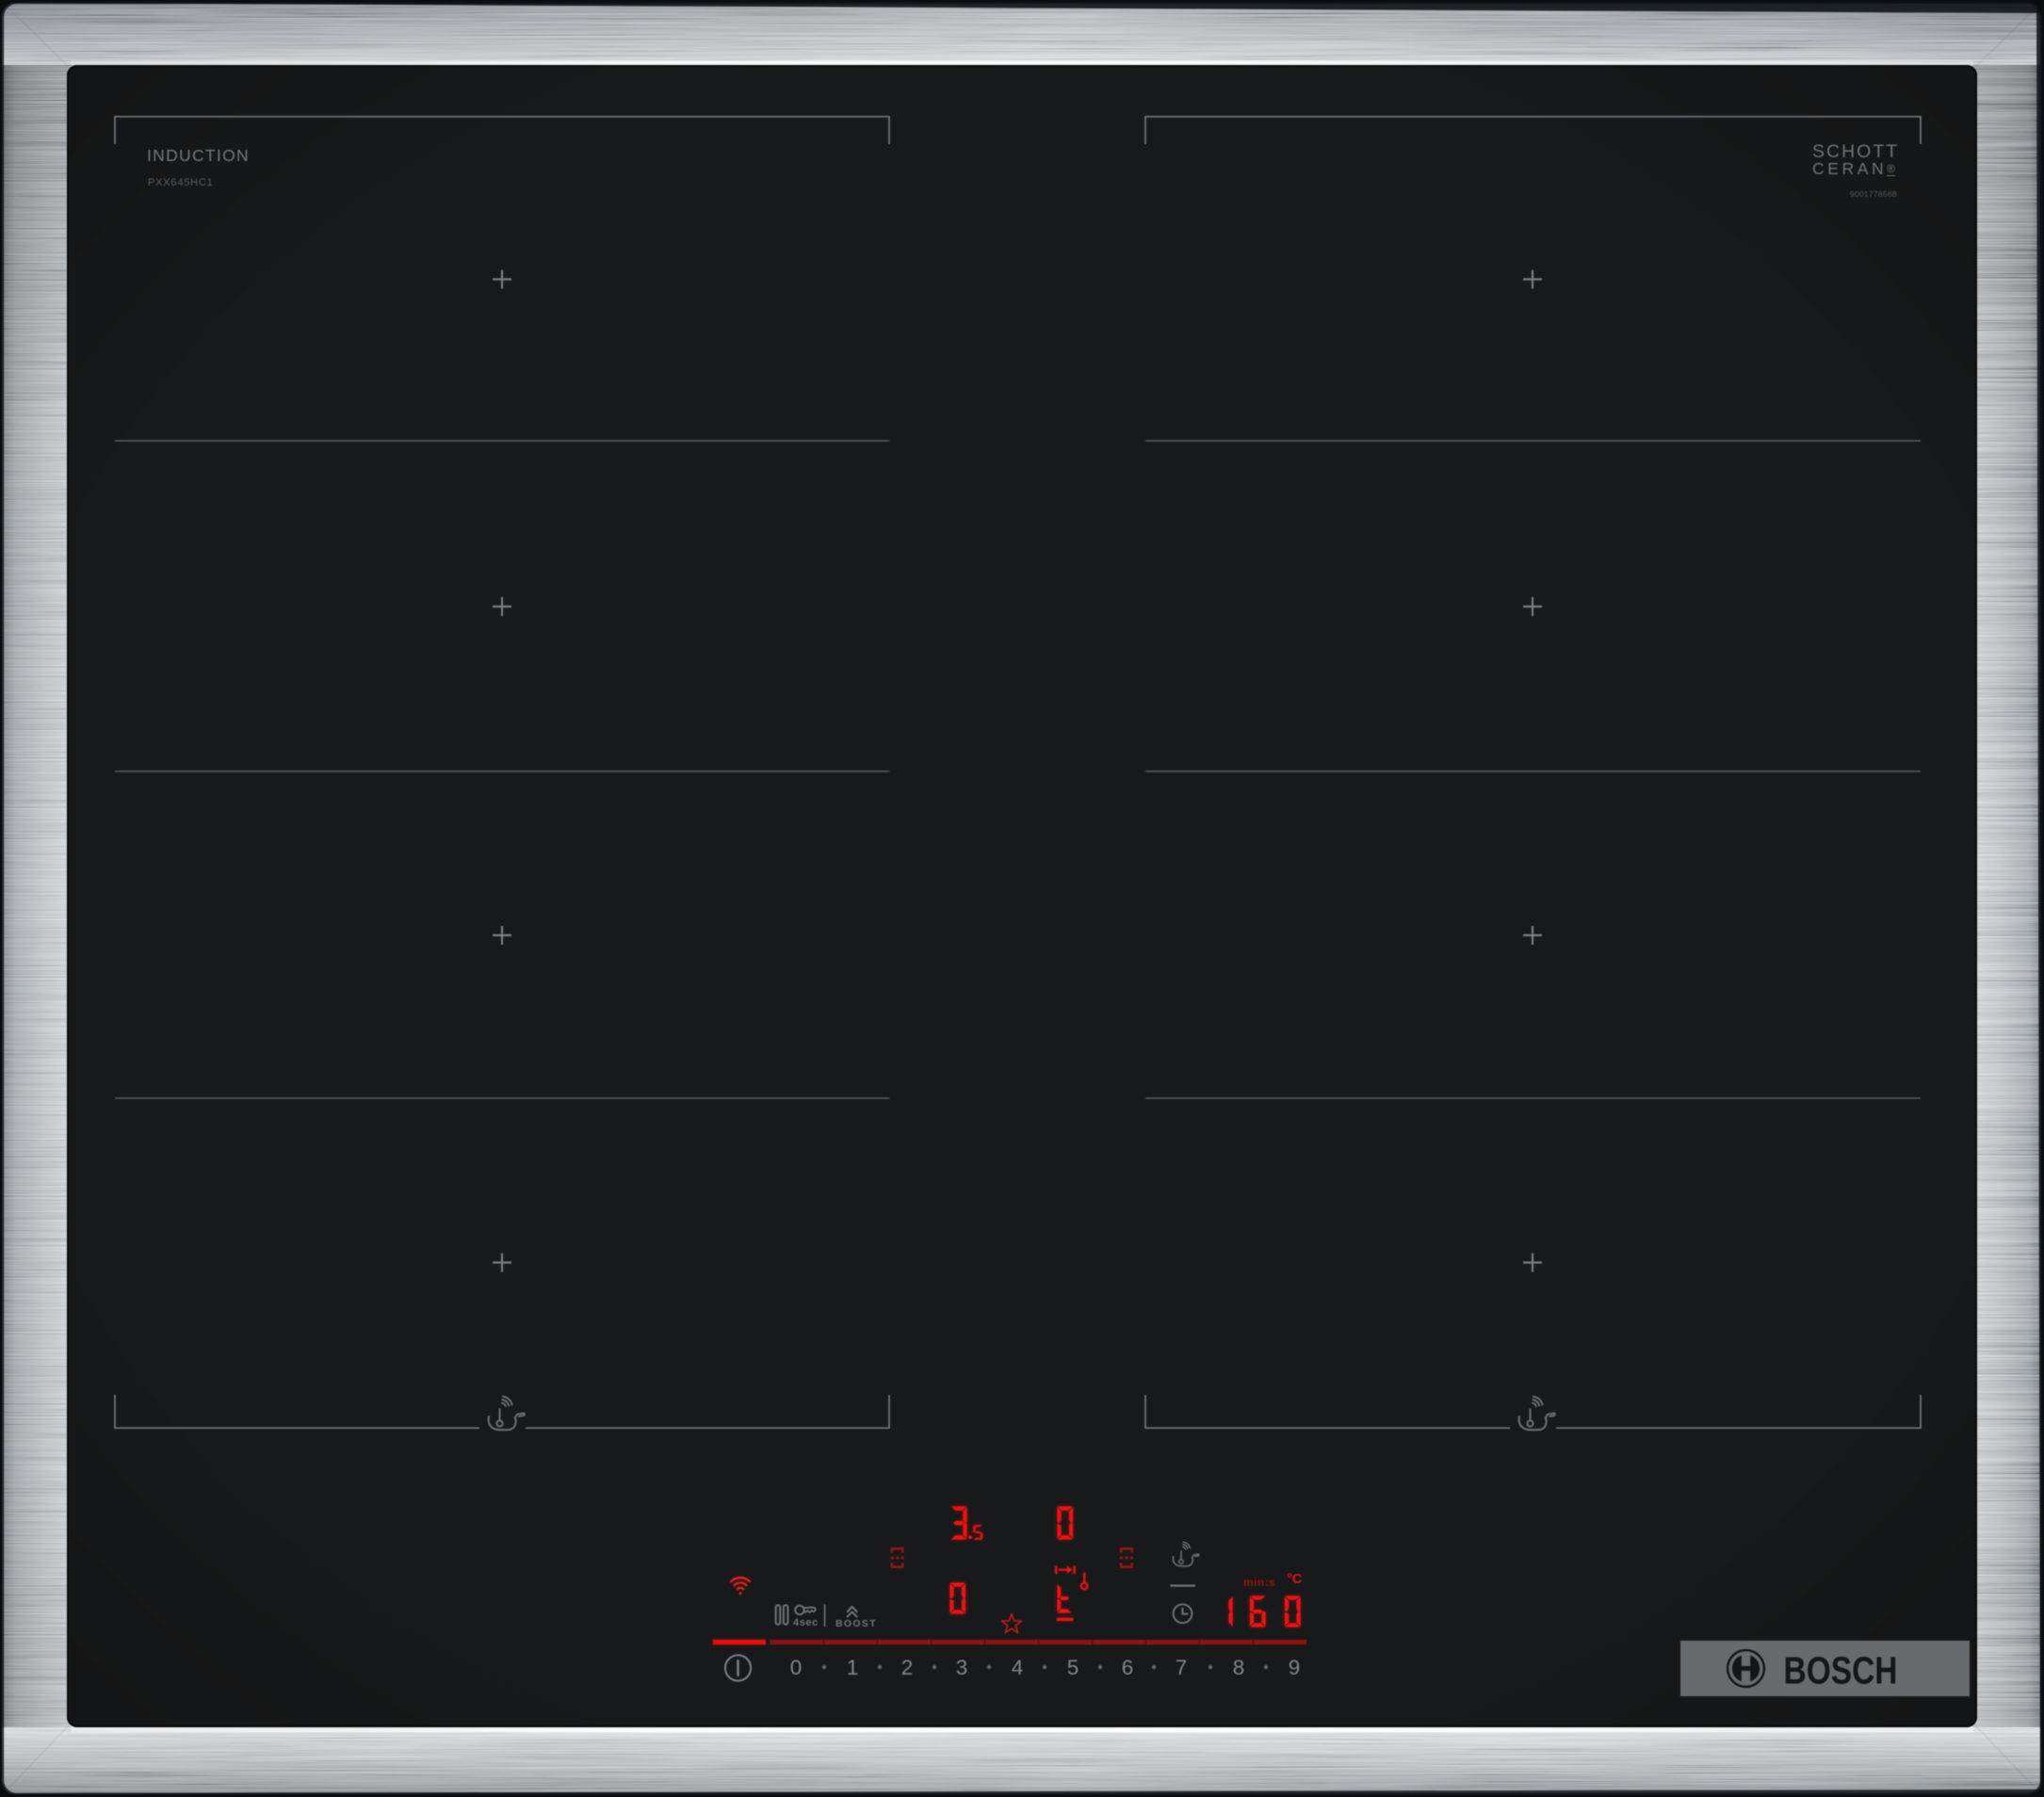  Describe the element at coordinates (1841, 1670) in the screenshot. I see `svg-text: BOSCH` at that location.